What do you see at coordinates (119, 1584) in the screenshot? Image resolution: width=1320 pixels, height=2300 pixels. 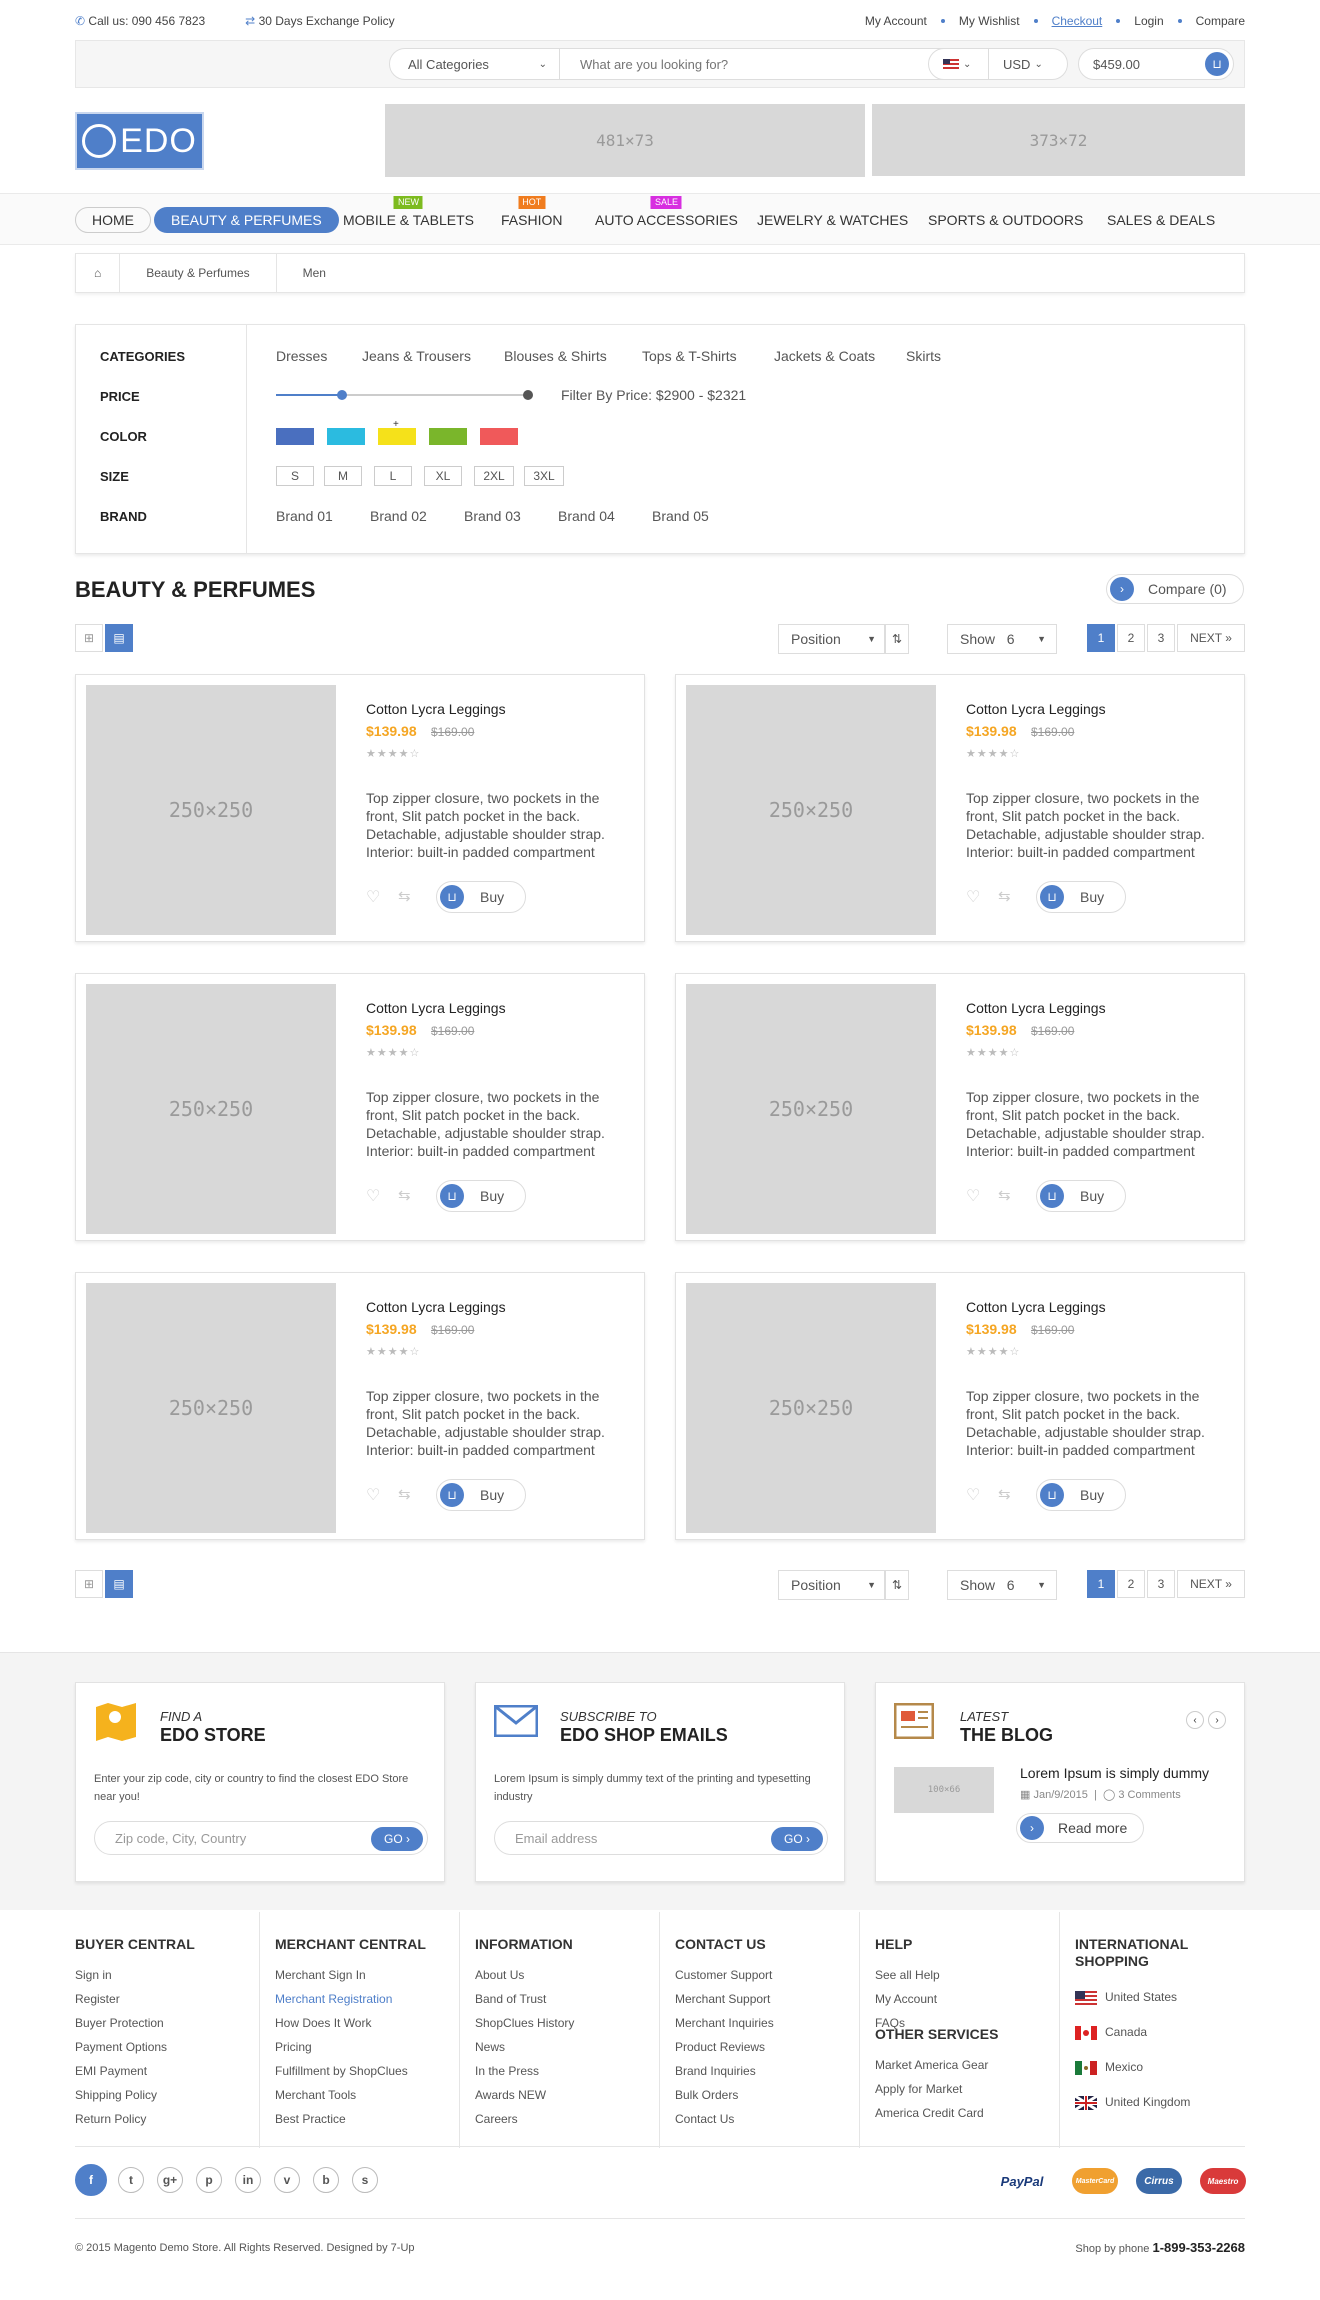 I see `list-view-icon: ▤` at bounding box center [119, 1584].